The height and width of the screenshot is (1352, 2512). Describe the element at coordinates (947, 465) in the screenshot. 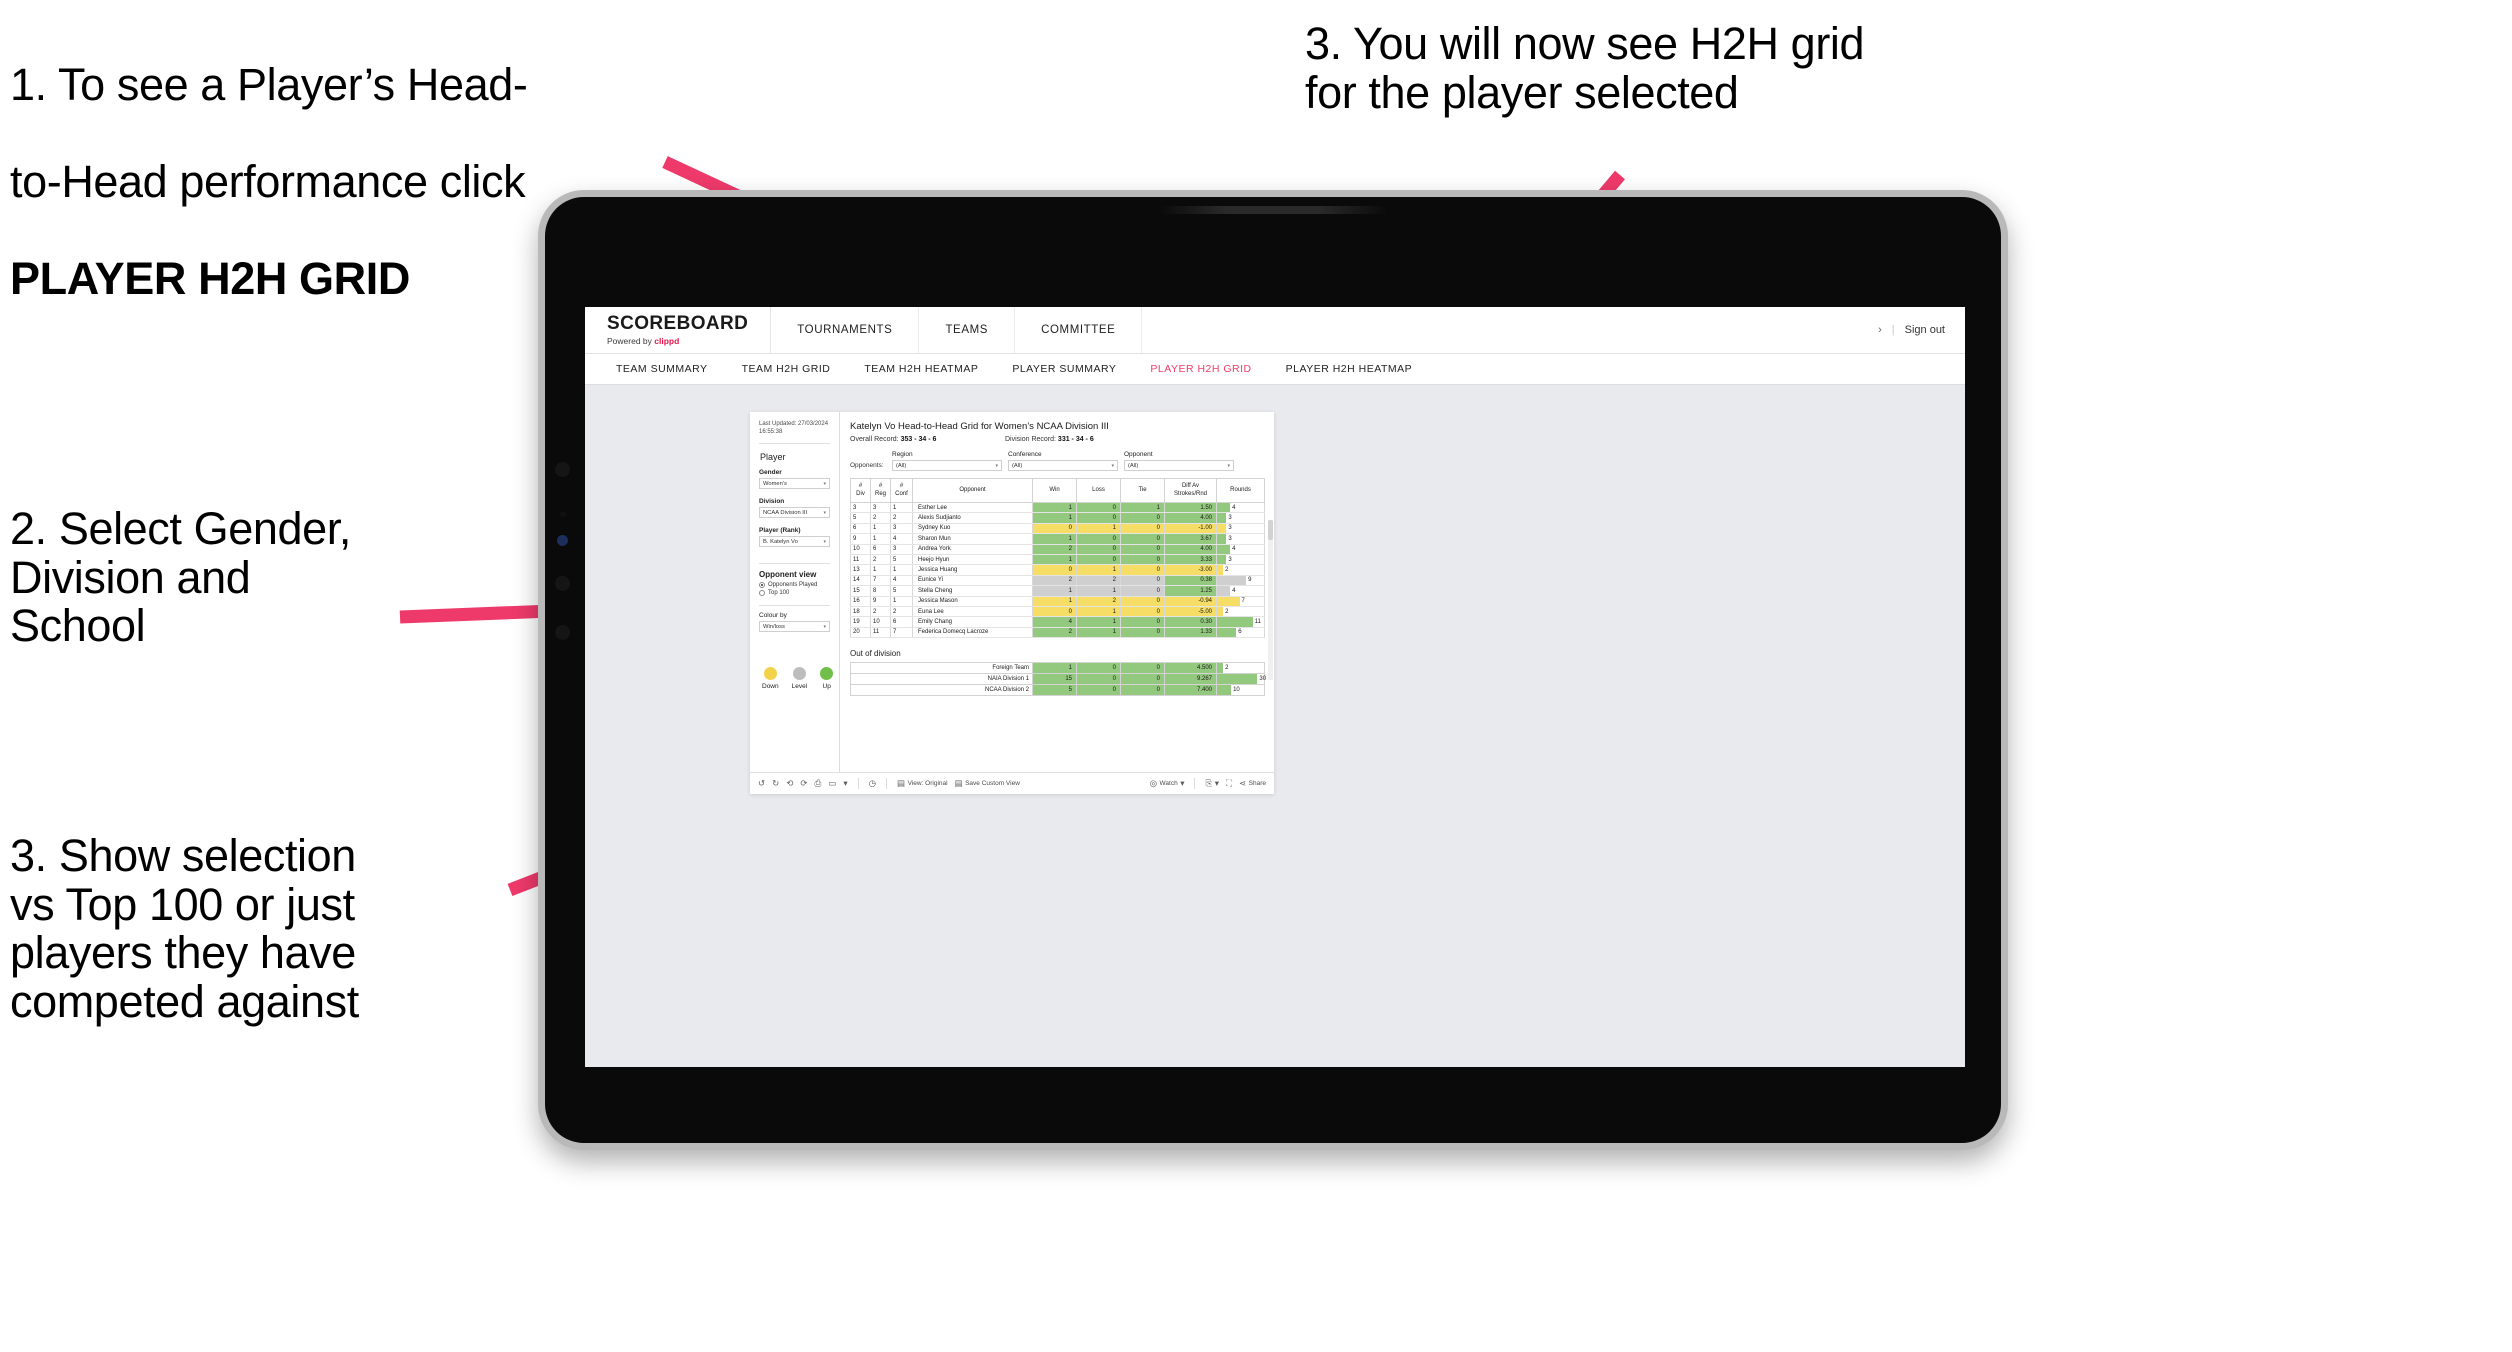

I see `filter-region-select: (All) ▾` at that location.